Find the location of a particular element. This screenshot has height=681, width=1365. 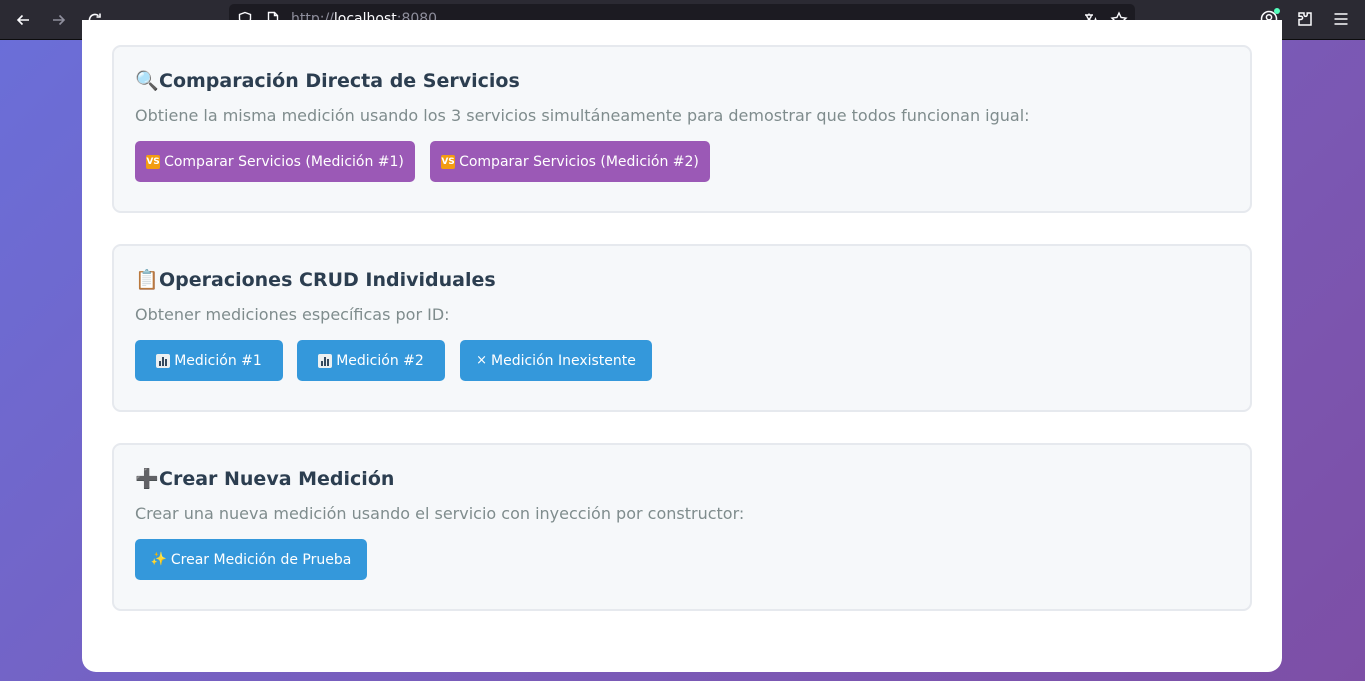

section-title: ➕Crear Nueva Medición is located at coordinates (264, 478).